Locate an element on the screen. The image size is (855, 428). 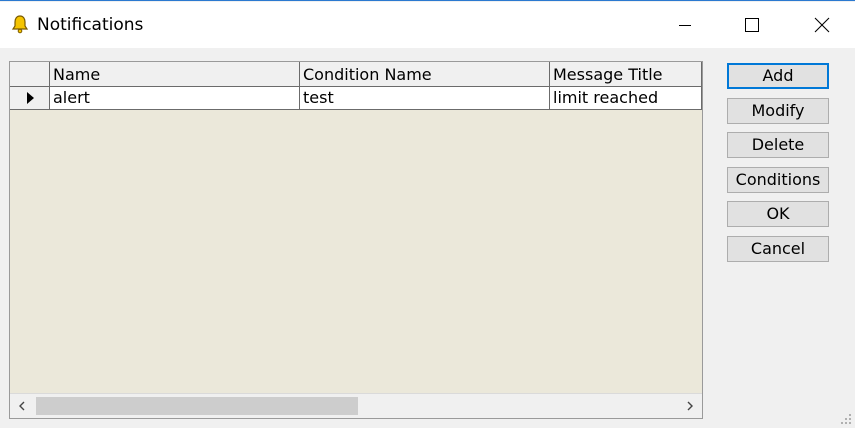
add-button: Add is located at coordinates (778, 76).